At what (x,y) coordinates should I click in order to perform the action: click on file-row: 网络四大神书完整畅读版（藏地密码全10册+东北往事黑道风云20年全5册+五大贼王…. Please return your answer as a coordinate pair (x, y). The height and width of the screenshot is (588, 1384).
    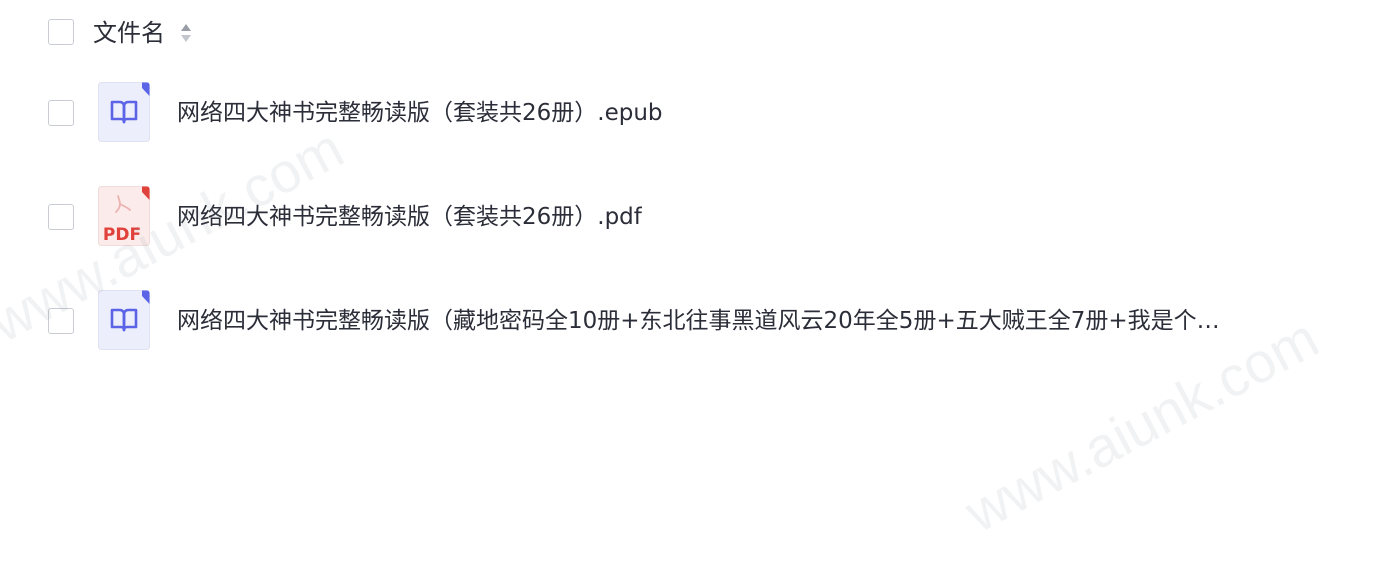
    Looking at the image, I should click on (692, 318).